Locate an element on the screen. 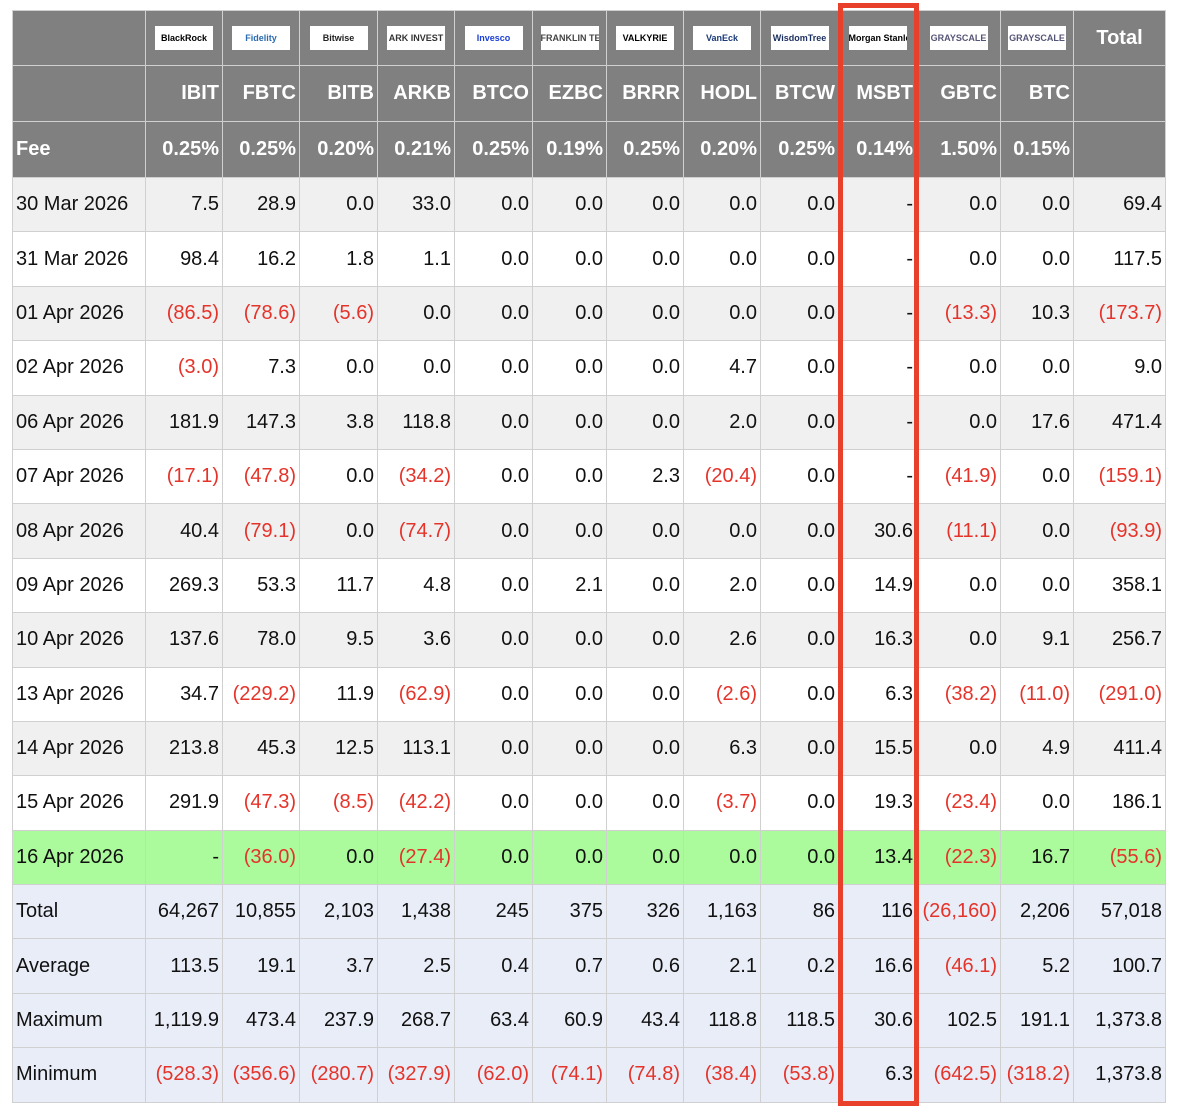  fee-value: 0.14% is located at coordinates (877, 149).